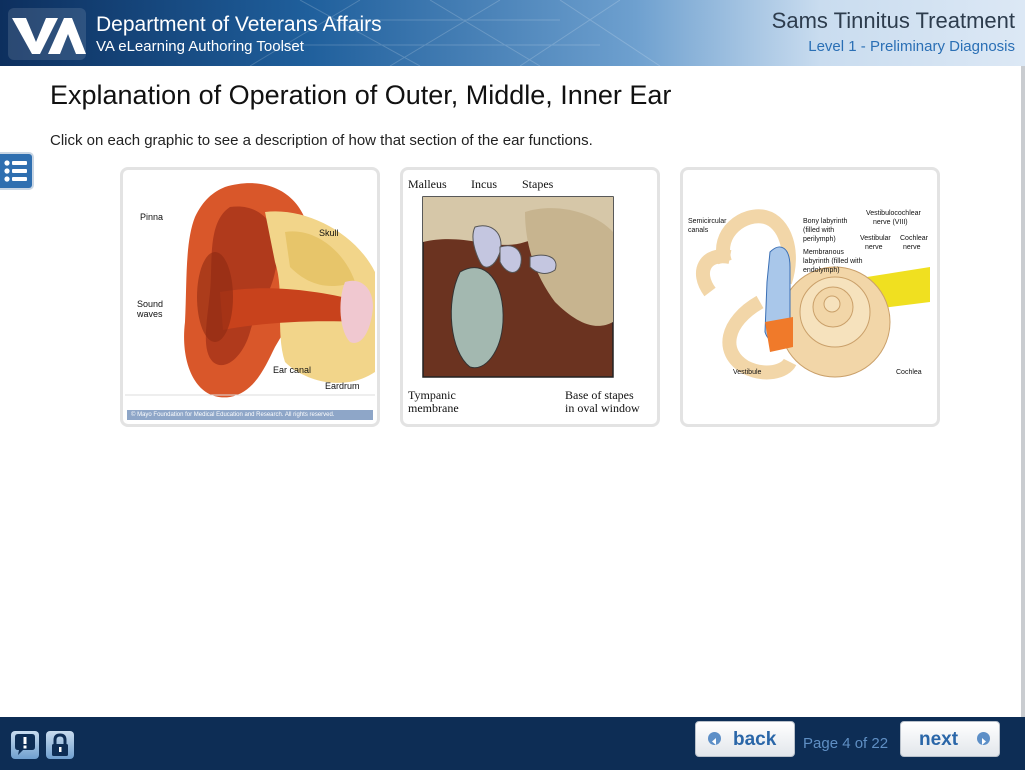 The height and width of the screenshot is (770, 1025). I want to click on label-cochlea: Cochlea, so click(909, 372).